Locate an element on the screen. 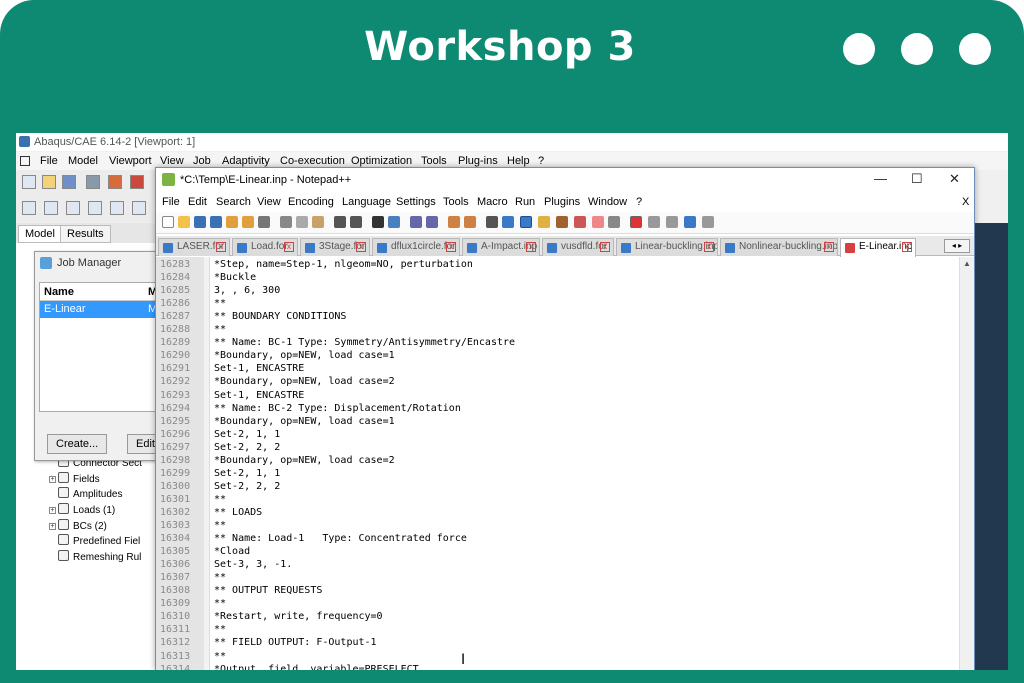 The height and width of the screenshot is (683, 1024). npp-menu-edit: Edit is located at coordinates (197, 202).